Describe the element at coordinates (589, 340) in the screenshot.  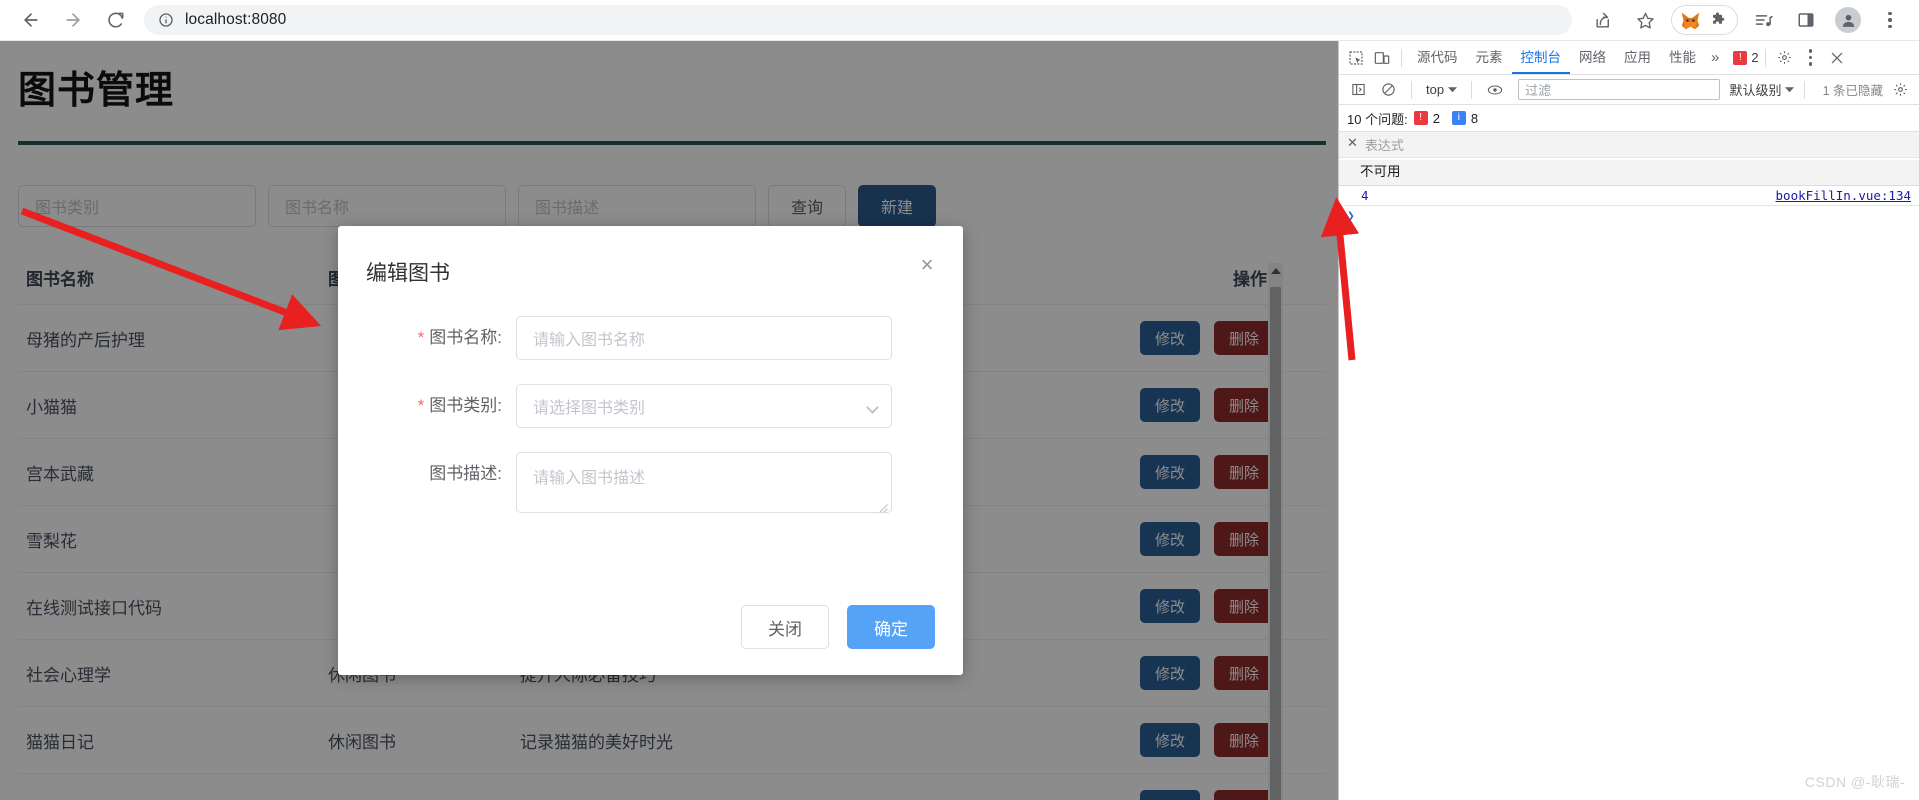
I see `book-name-placeholder: 请输入图书名称` at that location.